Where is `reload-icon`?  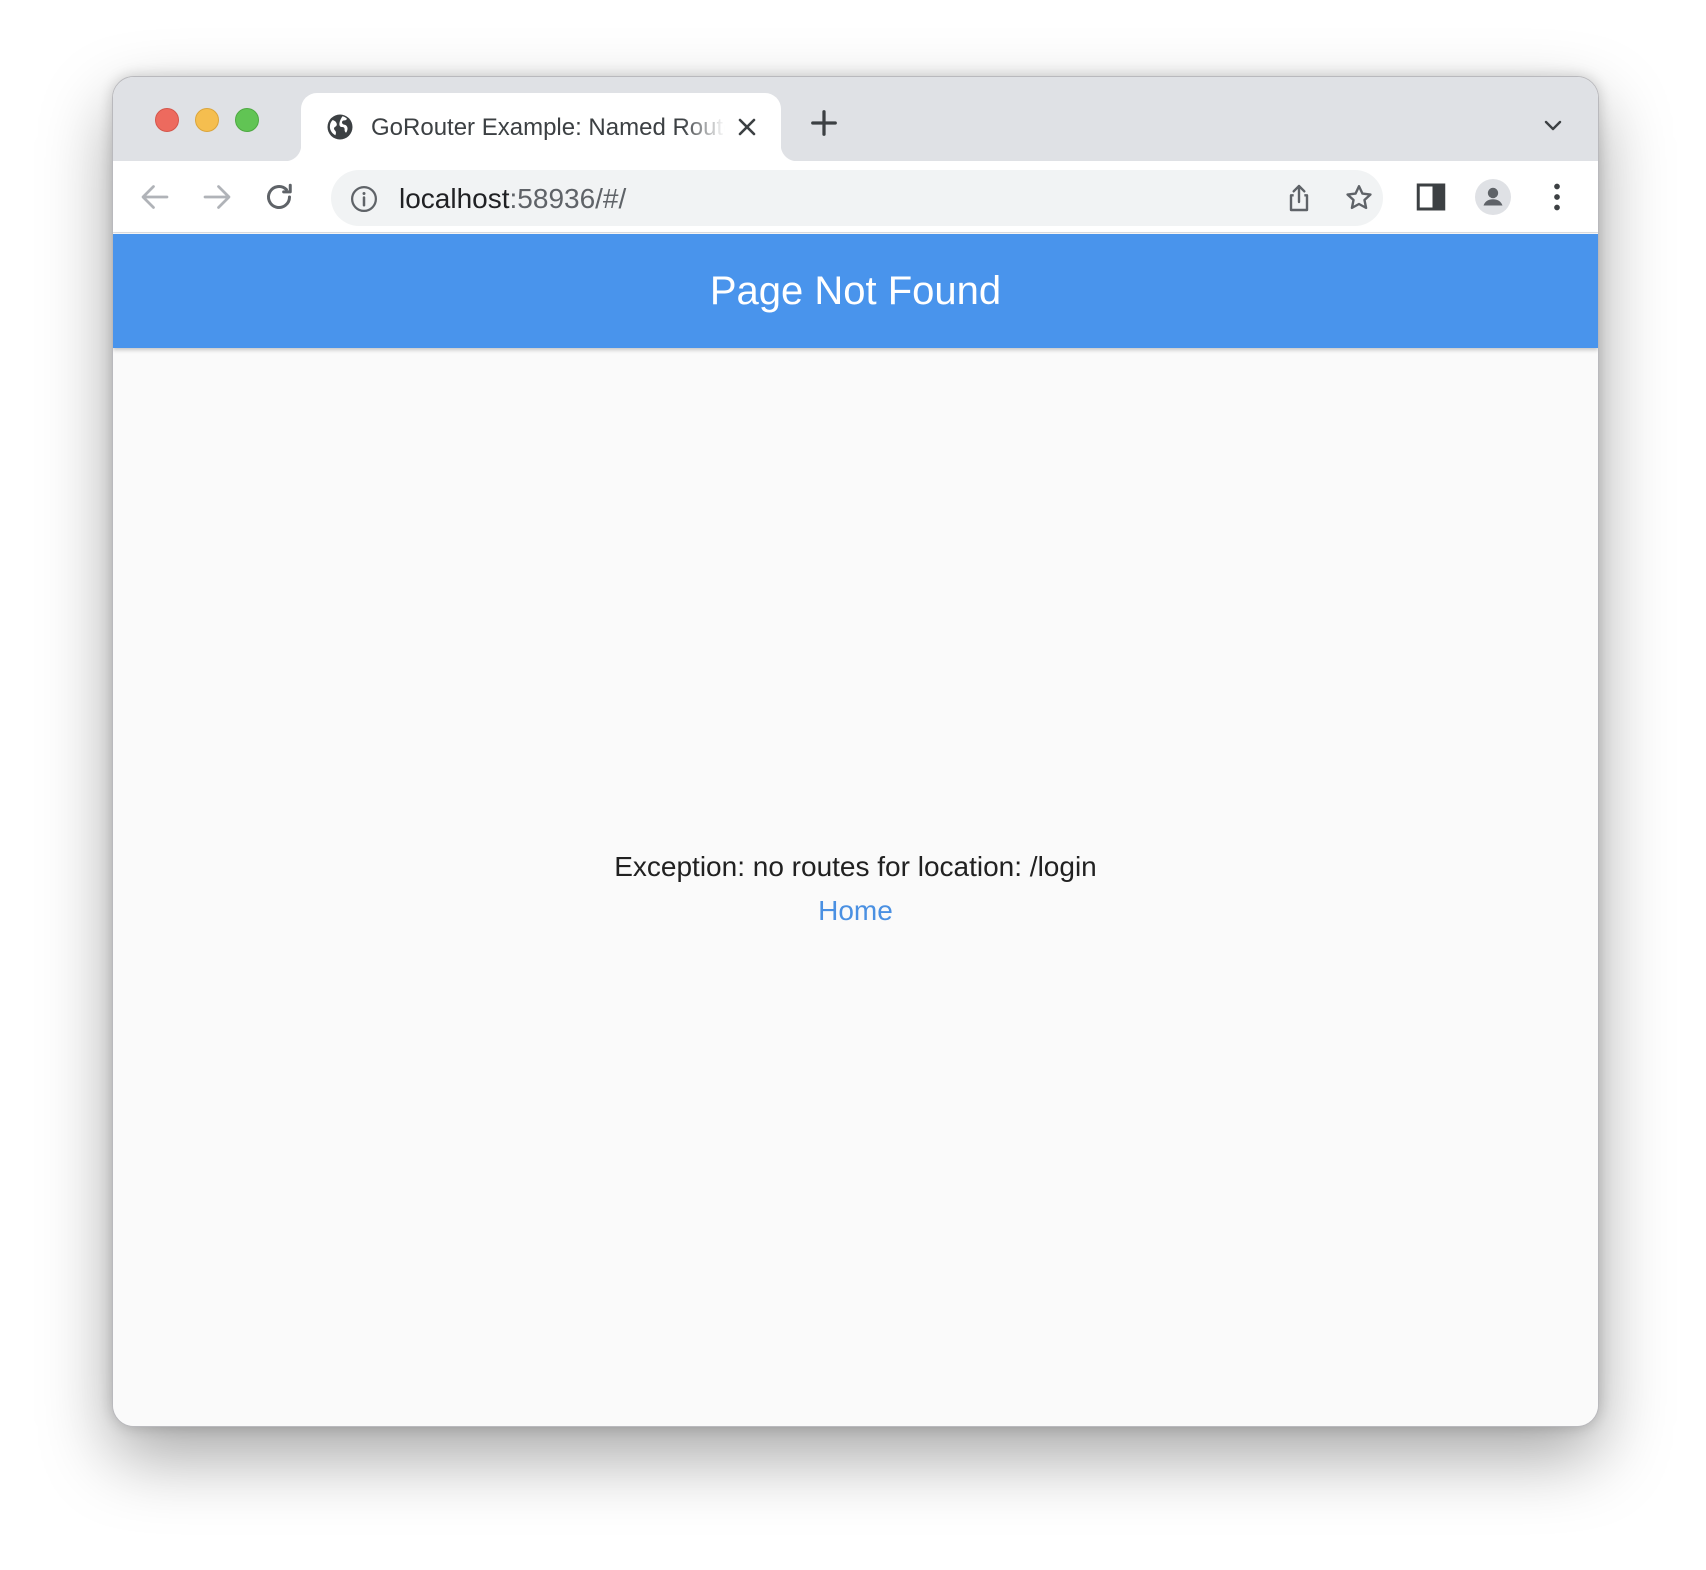 reload-icon is located at coordinates (279, 197).